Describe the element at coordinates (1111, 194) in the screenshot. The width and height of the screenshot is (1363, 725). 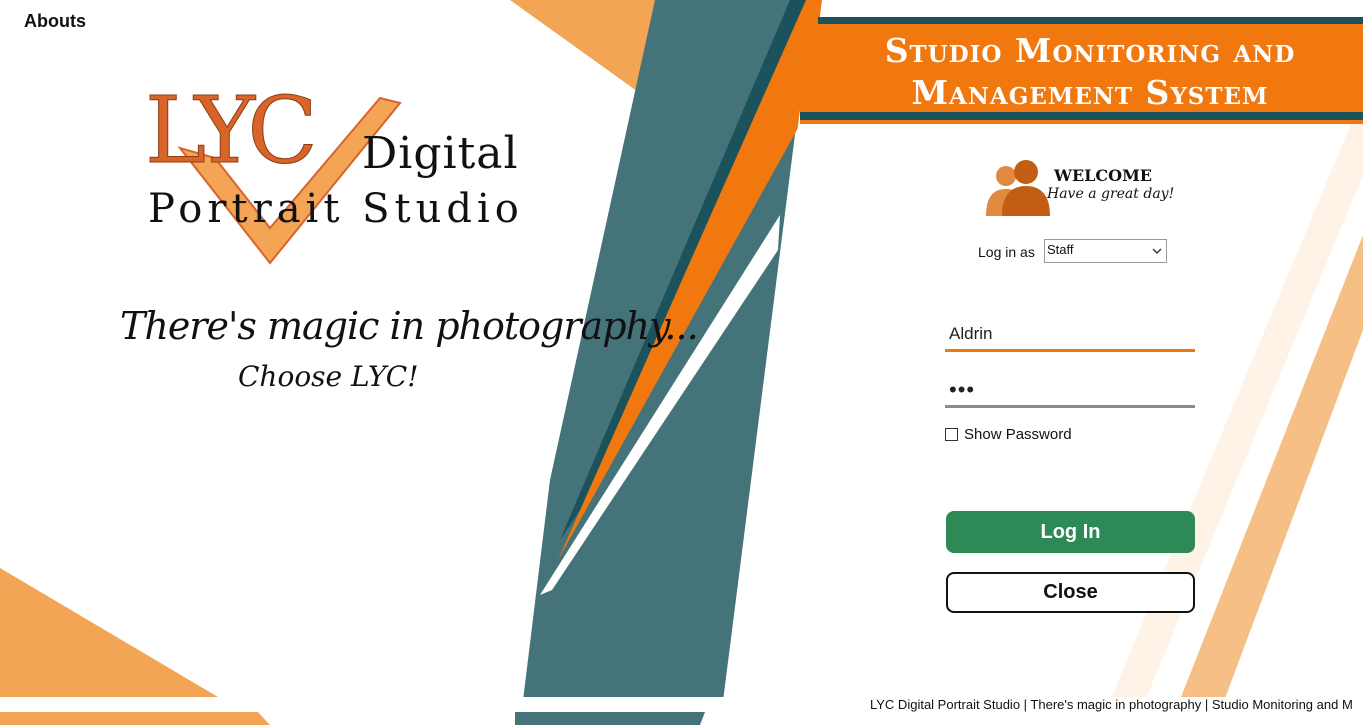
I see `welcome-subtitle: Have a great day!` at that location.